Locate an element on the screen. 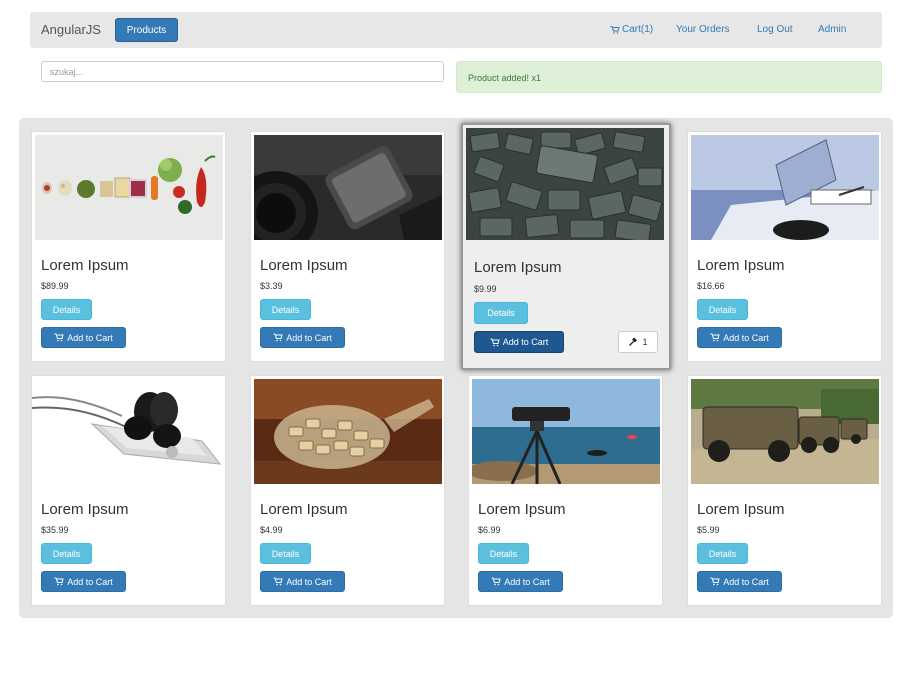 The height and width of the screenshot is (675, 900). product-image-keyboard is located at coordinates (565, 184).